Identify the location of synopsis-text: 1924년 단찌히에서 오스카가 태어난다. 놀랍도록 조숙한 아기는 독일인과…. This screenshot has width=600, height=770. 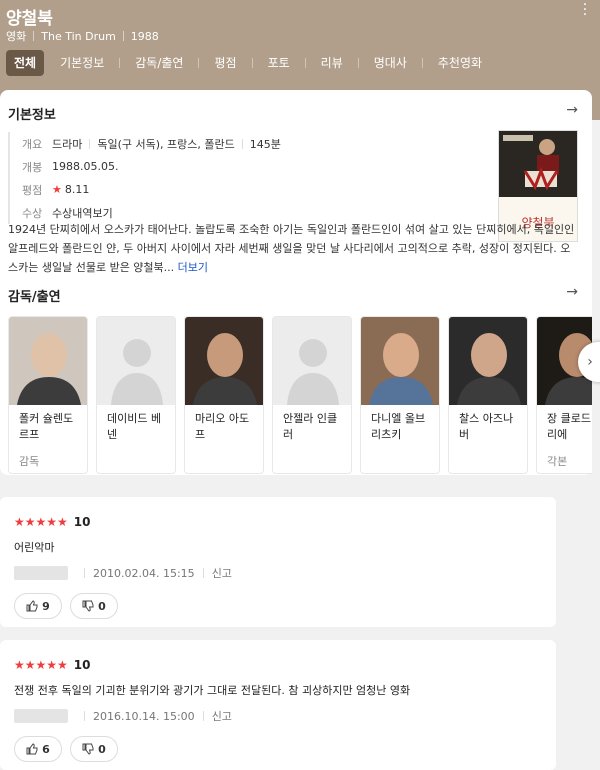
(291, 248).